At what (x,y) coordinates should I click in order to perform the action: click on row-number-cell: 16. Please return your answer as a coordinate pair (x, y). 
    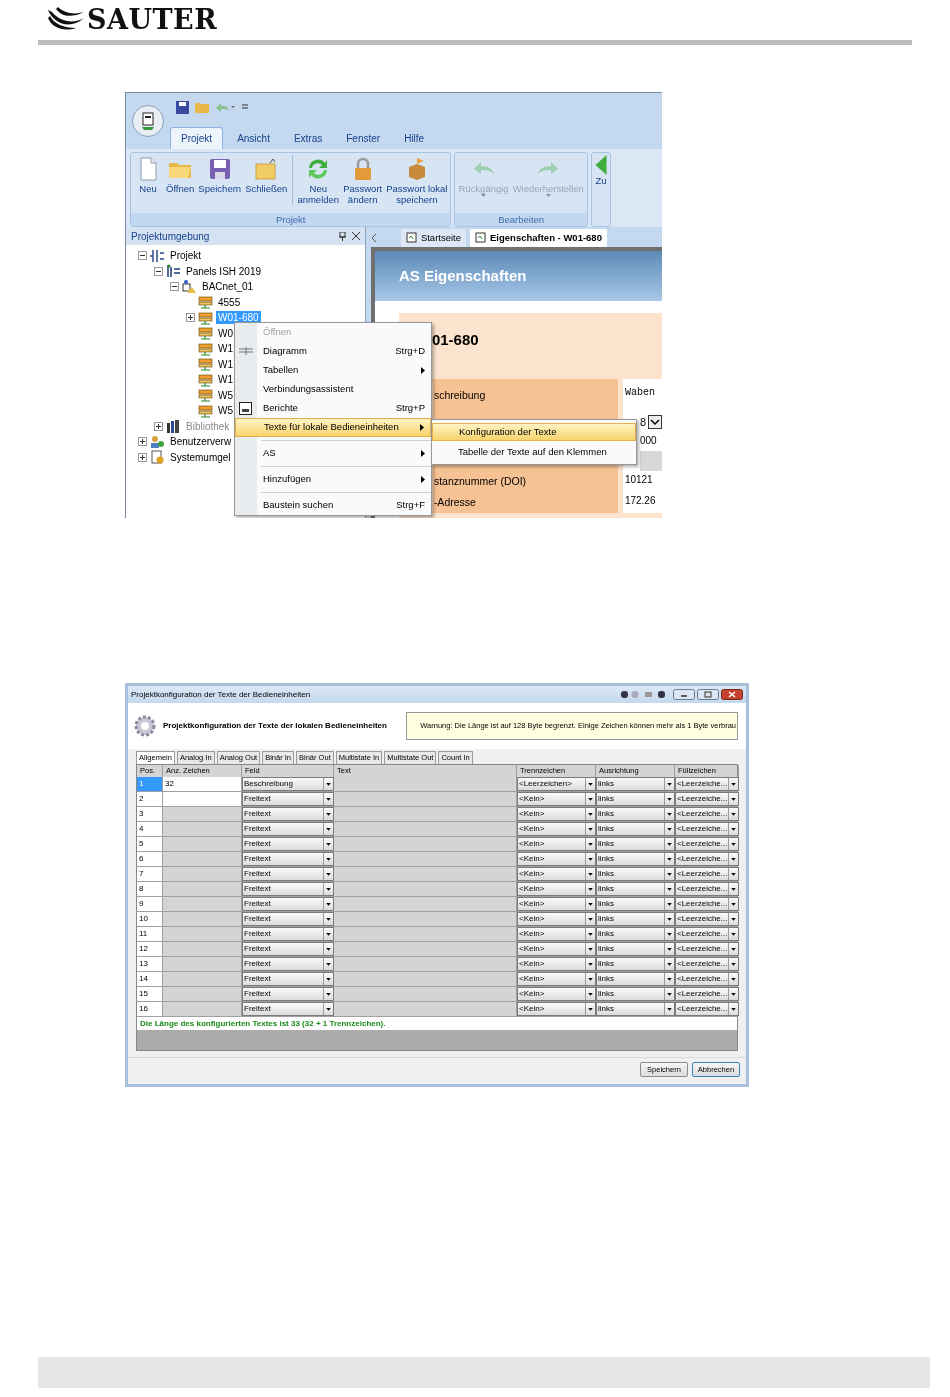
    Looking at the image, I should click on (150, 1009).